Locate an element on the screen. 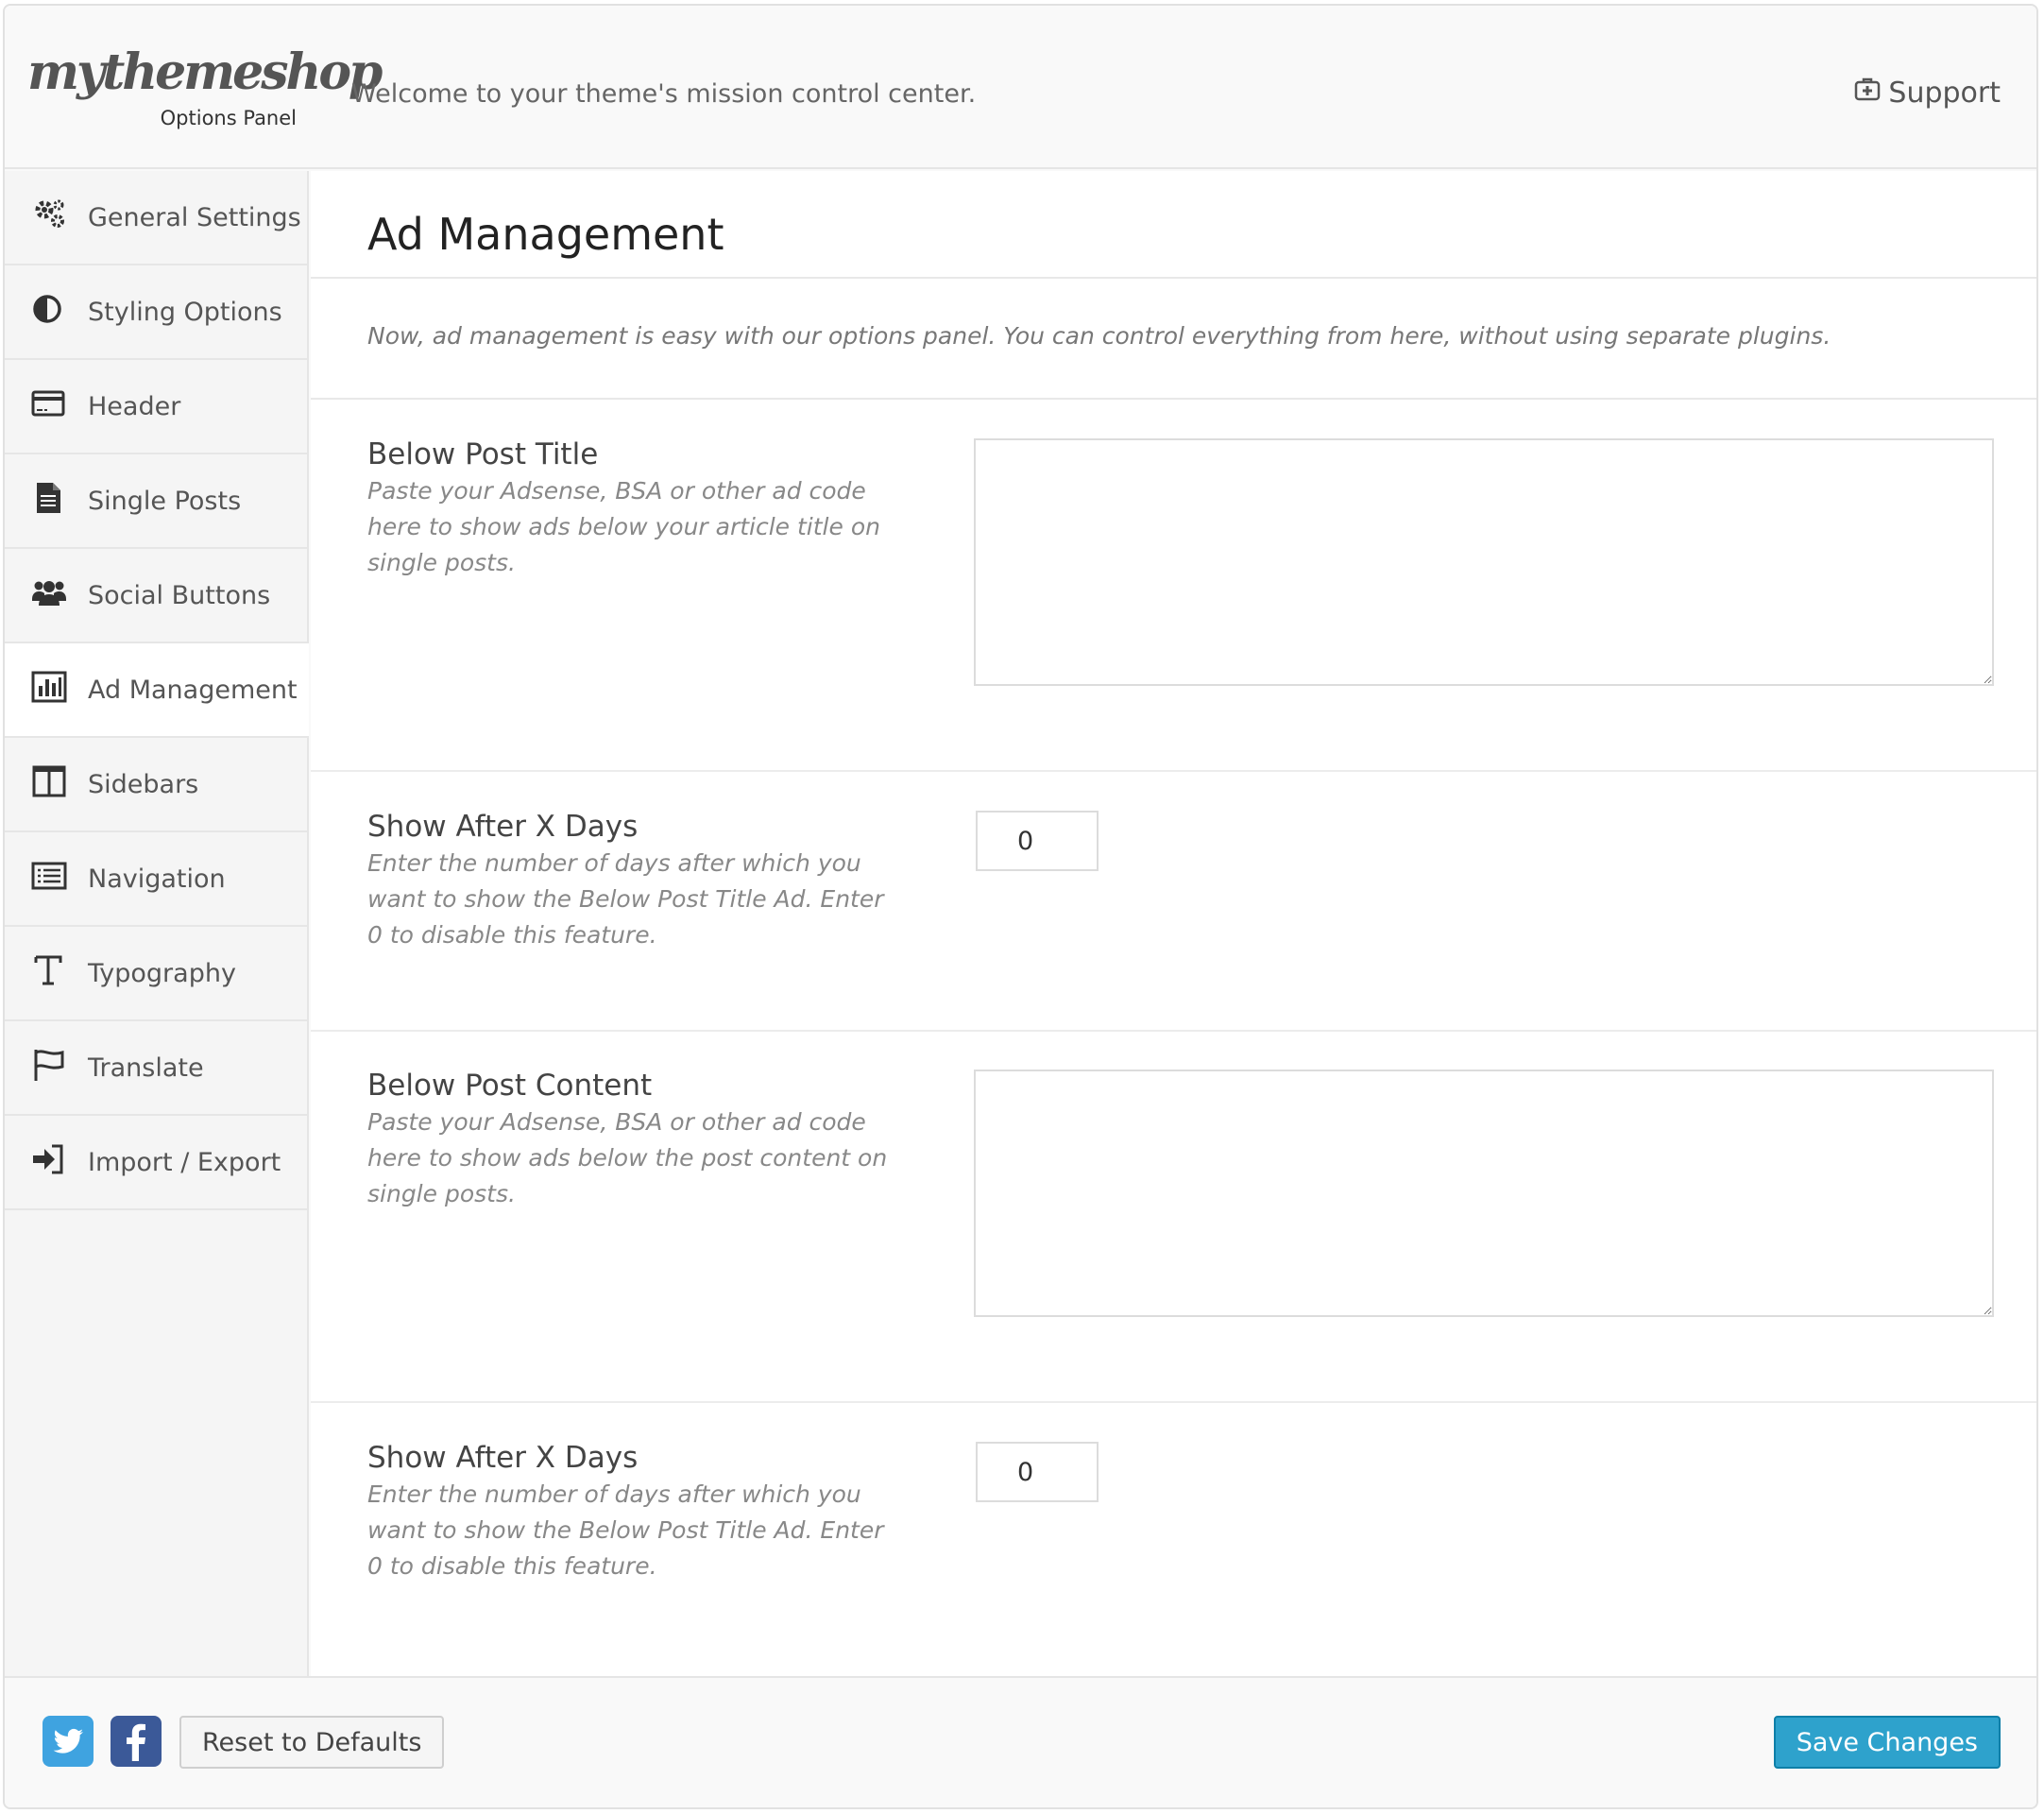 Image resolution: width=2044 pixels, height=1814 pixels. twitter-button is located at coordinates (69, 1742).